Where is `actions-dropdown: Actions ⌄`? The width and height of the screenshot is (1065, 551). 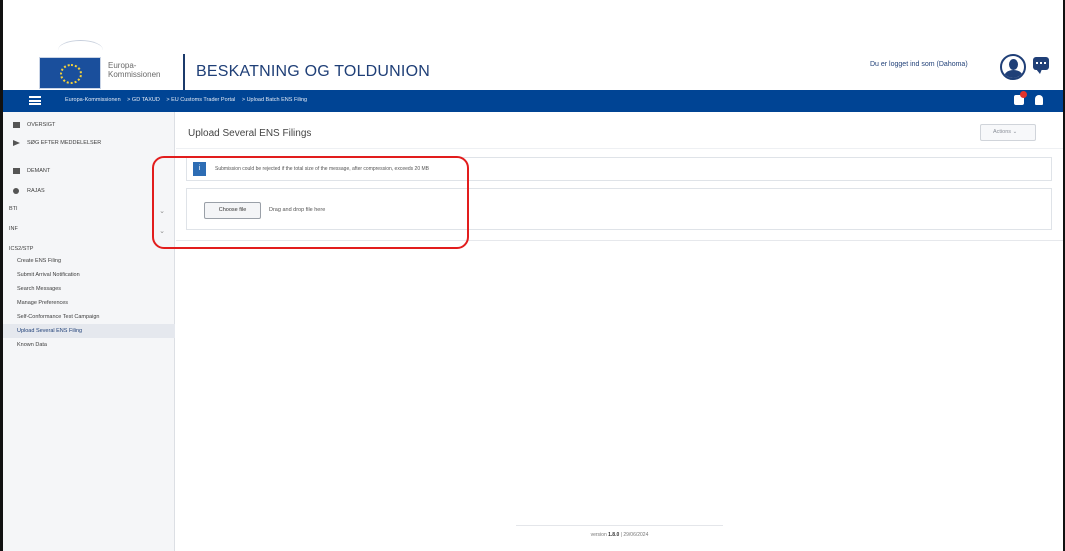
actions-dropdown: Actions ⌄ is located at coordinates (1008, 132).